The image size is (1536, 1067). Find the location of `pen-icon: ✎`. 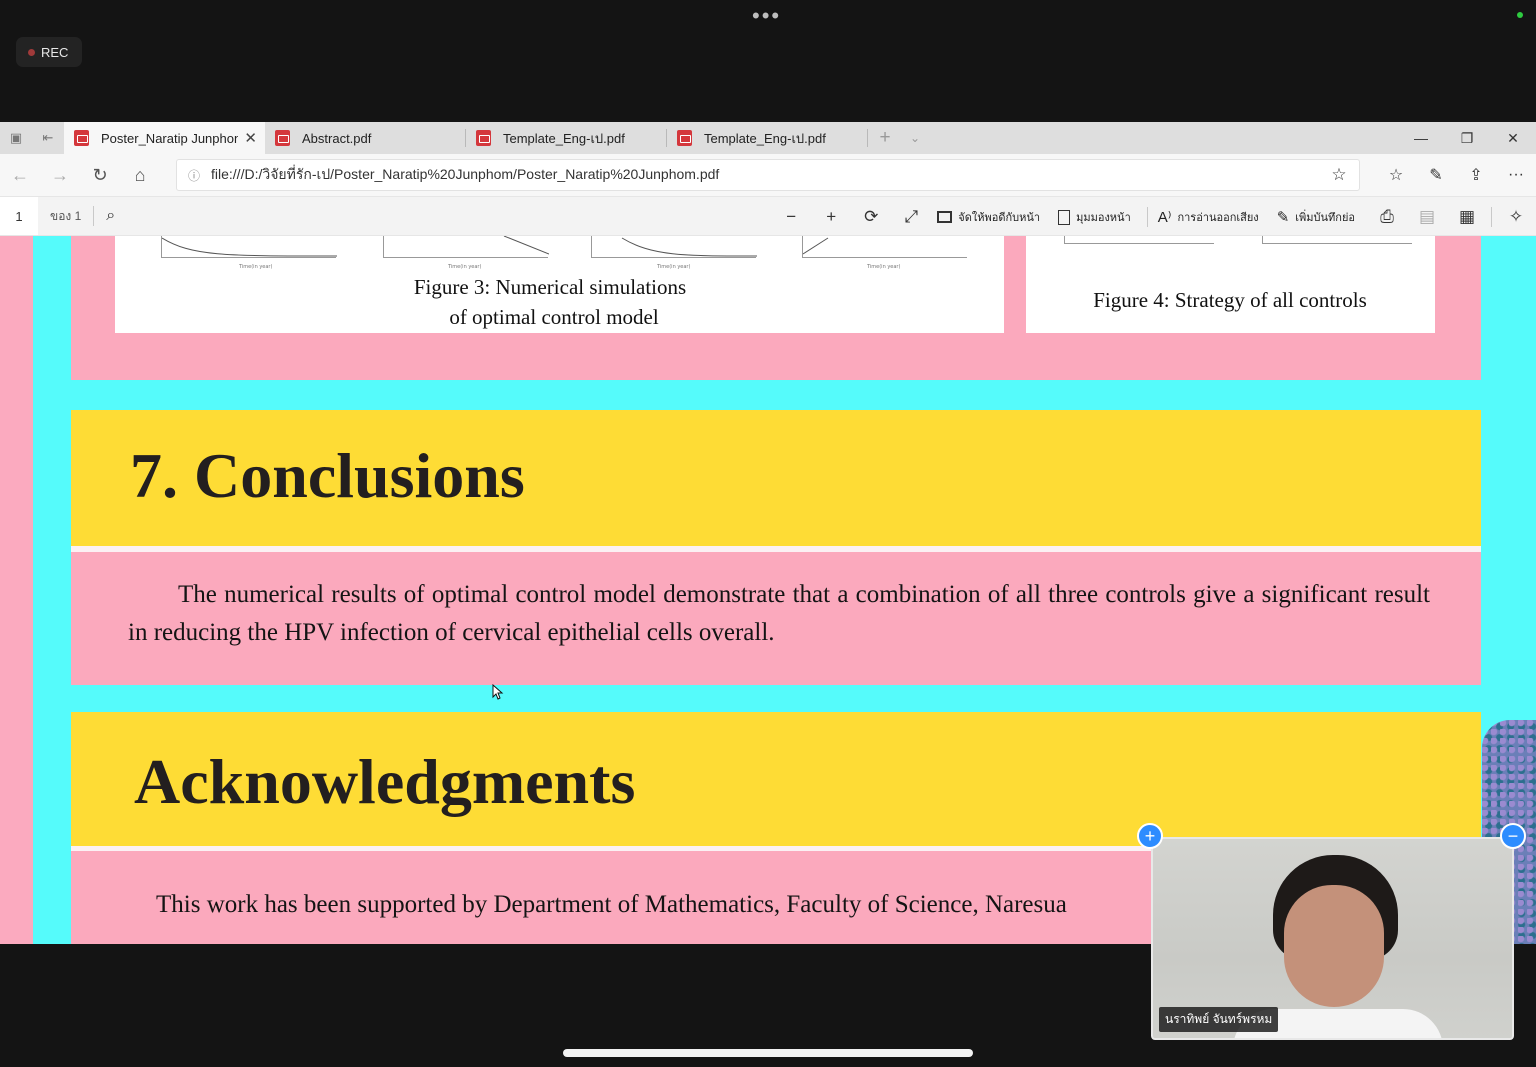

pen-icon: ✎ is located at coordinates (1436, 175).